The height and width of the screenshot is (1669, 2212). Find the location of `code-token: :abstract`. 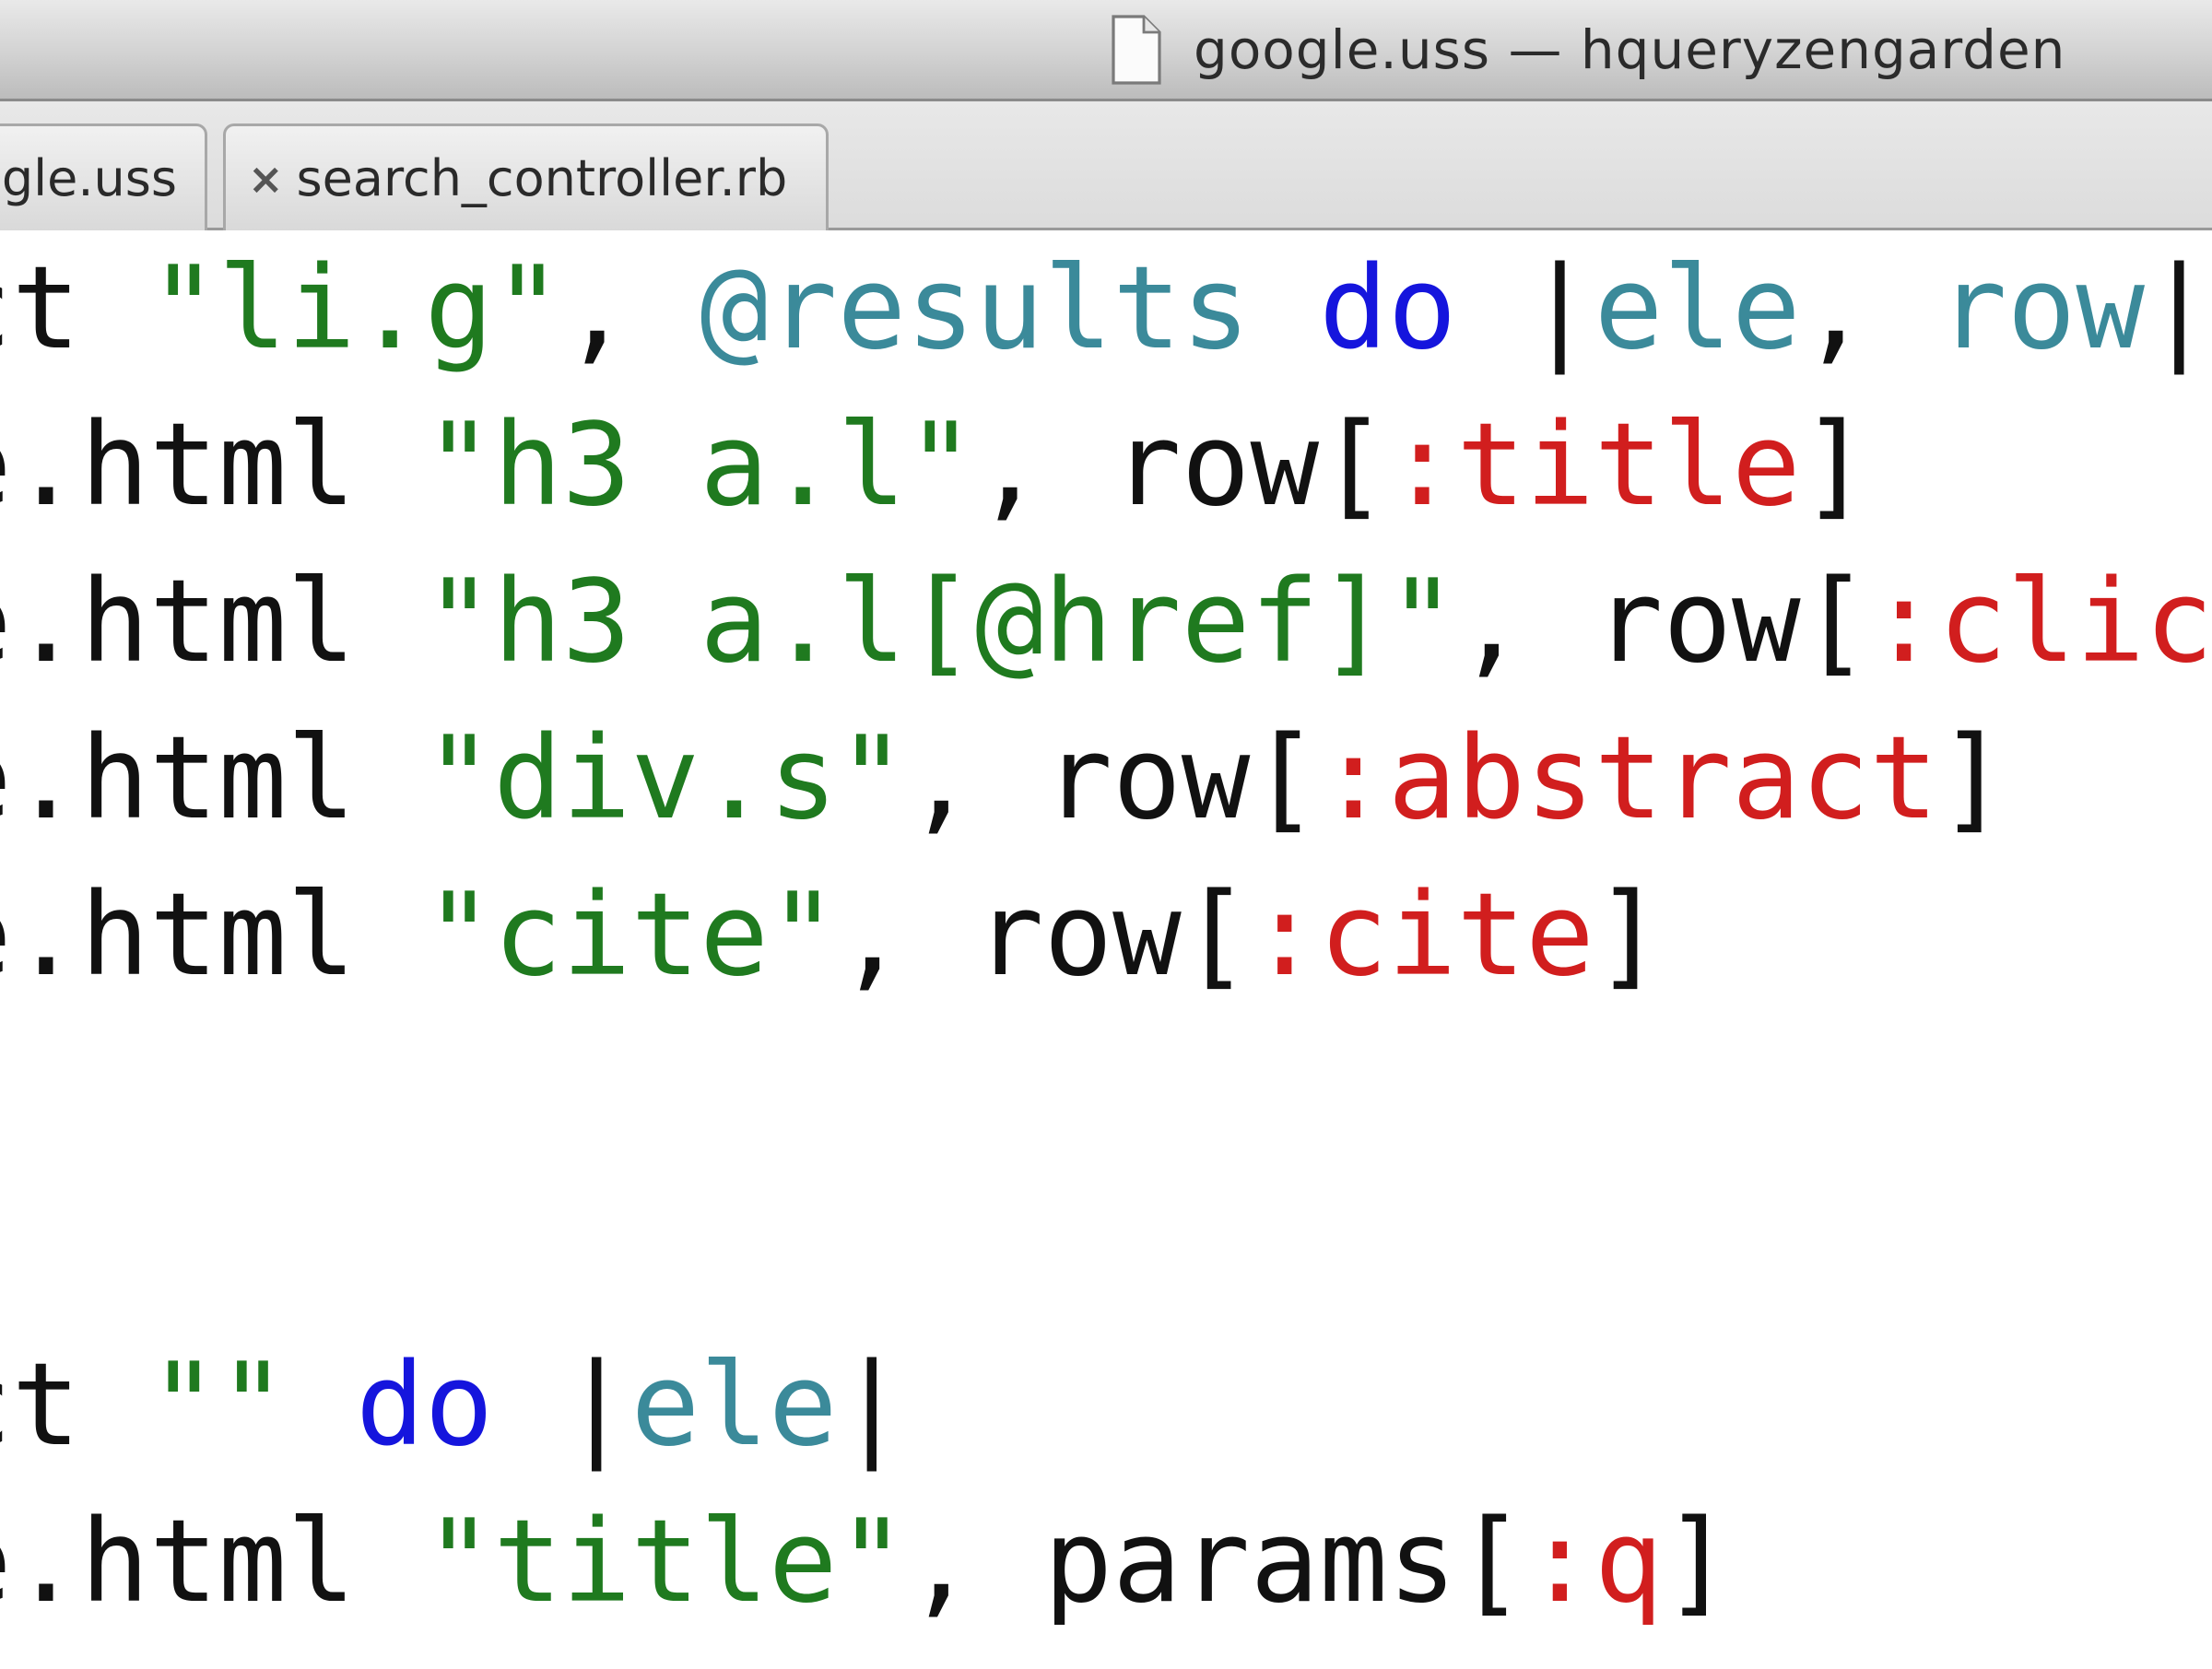

code-token: :abstract is located at coordinates (1629, 778).